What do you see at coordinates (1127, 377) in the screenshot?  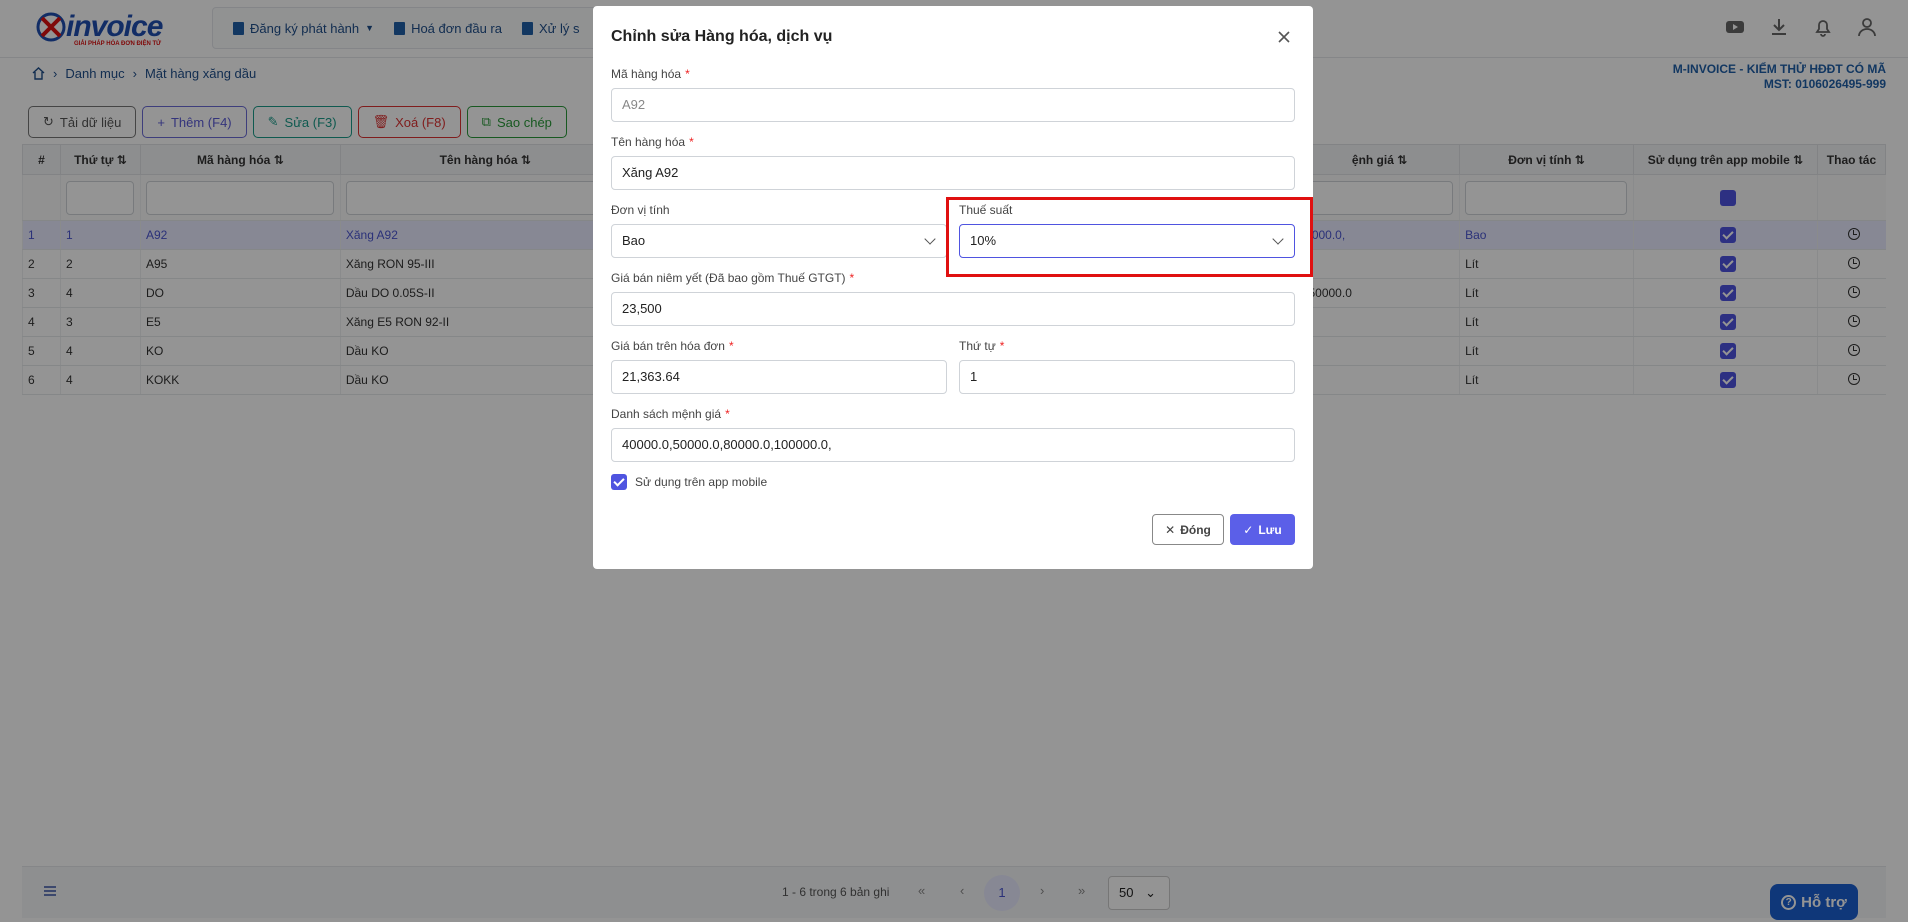 I see `order-field: 1` at bounding box center [1127, 377].